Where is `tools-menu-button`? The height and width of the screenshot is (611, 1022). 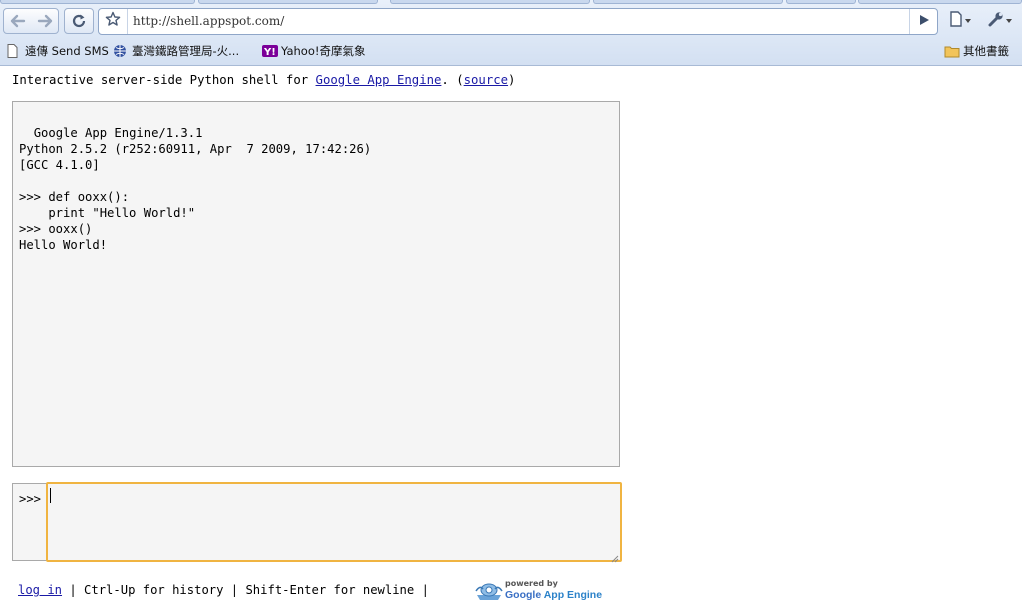
tools-menu-button is located at coordinates (1000, 21).